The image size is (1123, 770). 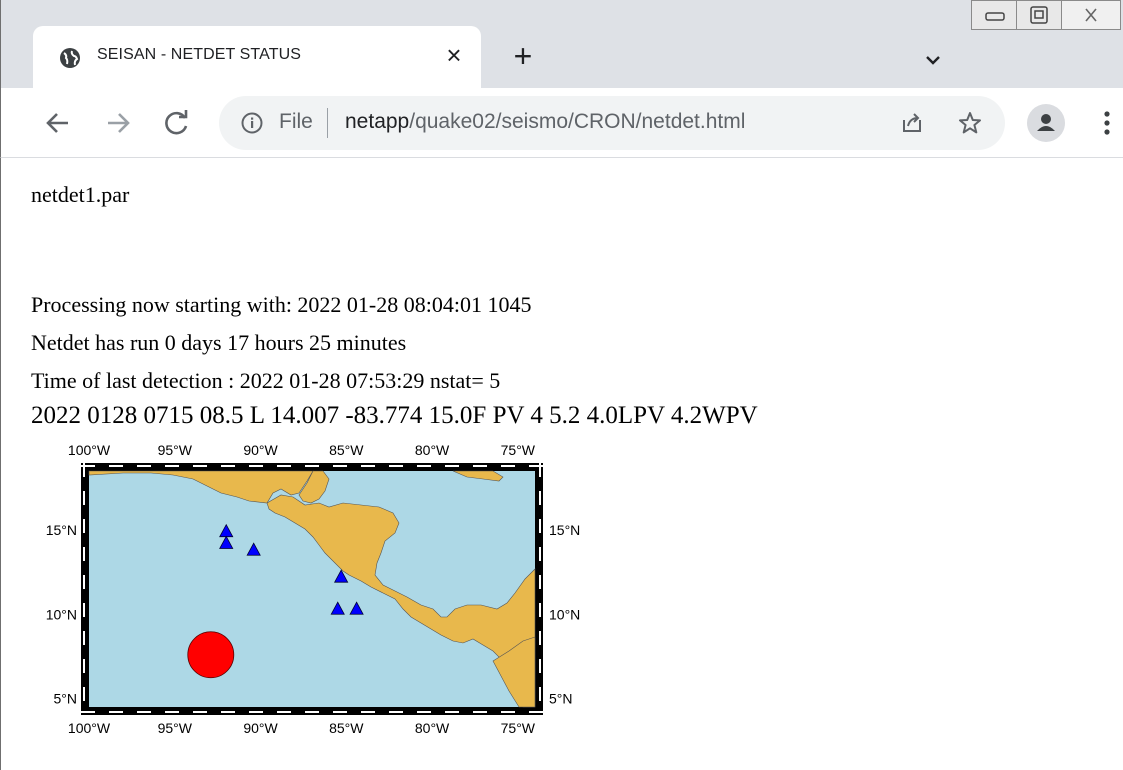 I want to click on url-host: netapp, so click(x=377, y=121).